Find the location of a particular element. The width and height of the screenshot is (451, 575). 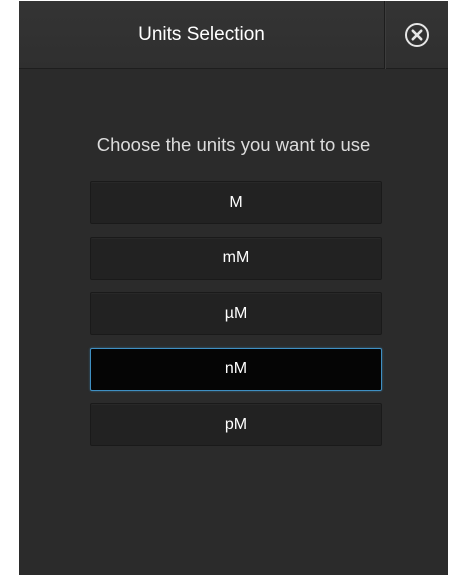

unit-option-mm: mM is located at coordinates (236, 258).